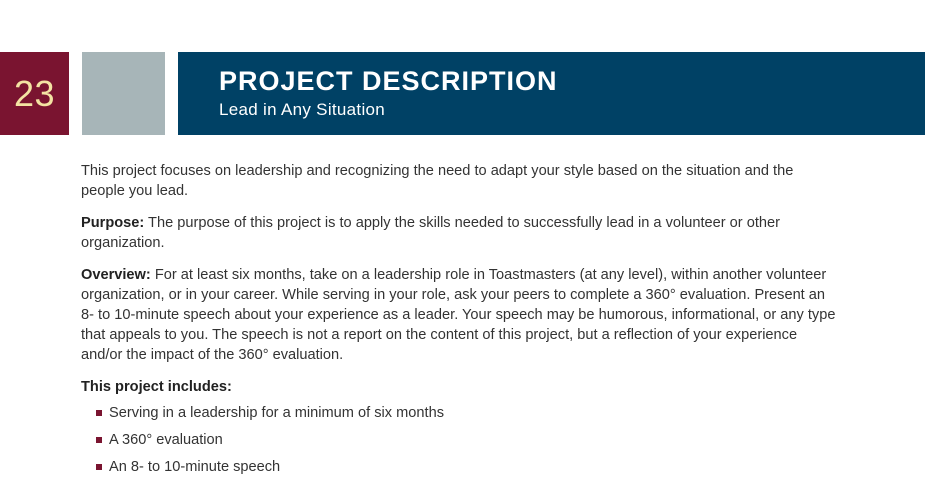 This screenshot has height=501, width=925. I want to click on page-number: 23, so click(34, 93).